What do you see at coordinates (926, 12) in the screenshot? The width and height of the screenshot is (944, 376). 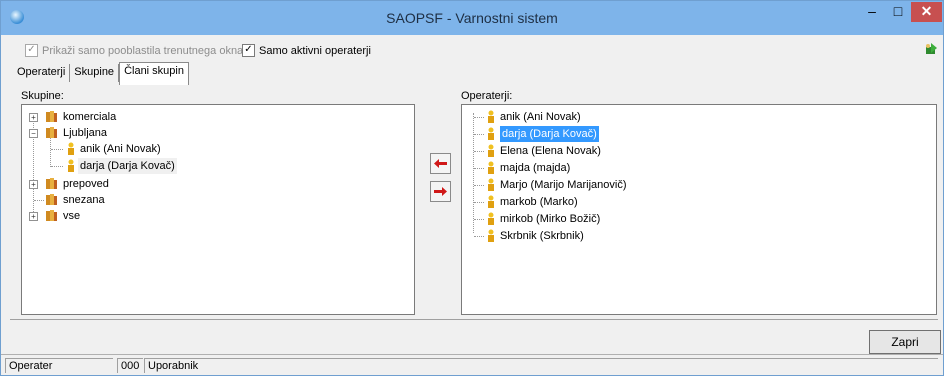 I see `close-window-button: ✕` at bounding box center [926, 12].